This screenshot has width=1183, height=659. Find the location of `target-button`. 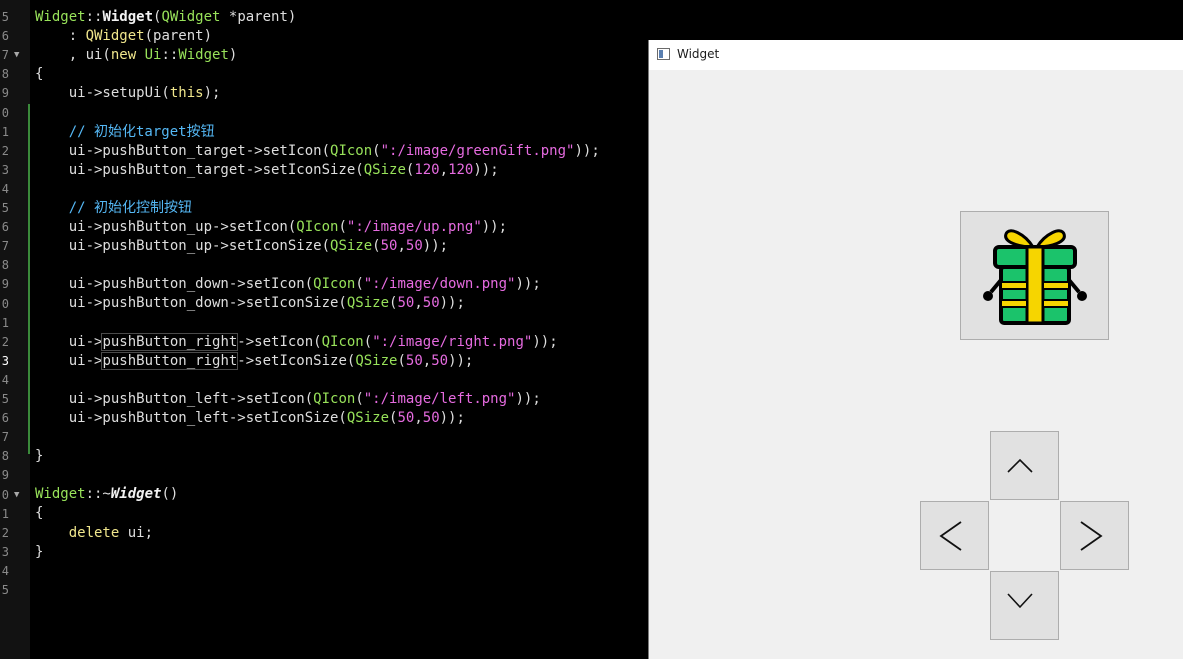

target-button is located at coordinates (1034, 275).